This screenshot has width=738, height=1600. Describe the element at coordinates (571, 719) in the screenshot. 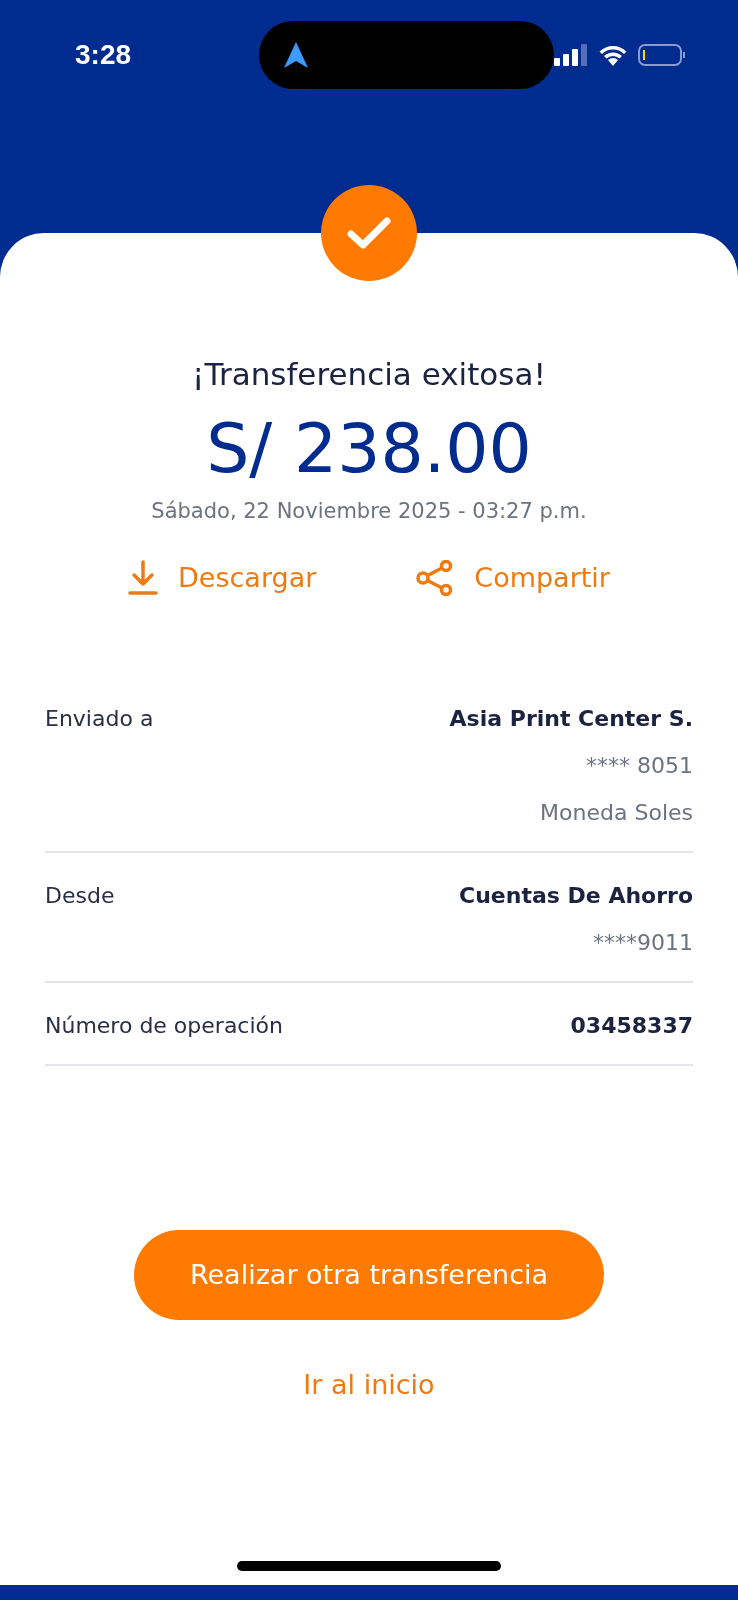

I see `detail-value: Asia Print Center S.` at that location.